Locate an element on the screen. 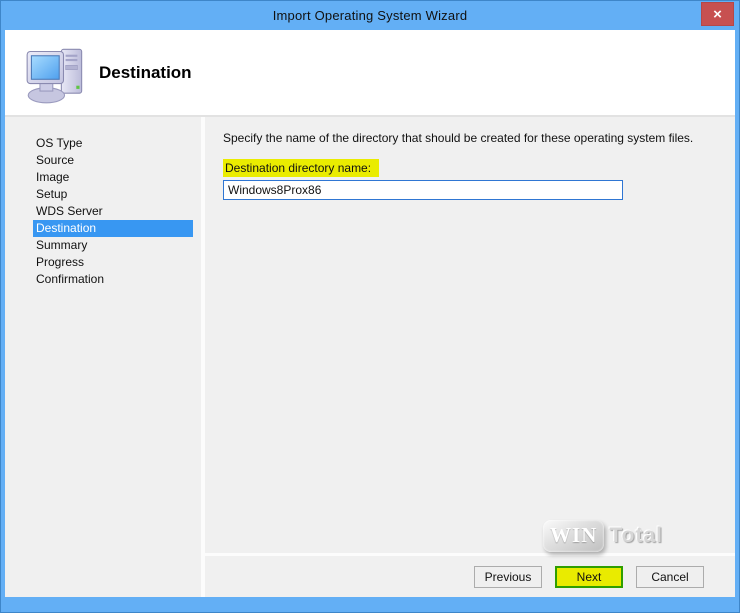 This screenshot has width=740, height=613. wintotal-logo-badge: WIN is located at coordinates (574, 536).